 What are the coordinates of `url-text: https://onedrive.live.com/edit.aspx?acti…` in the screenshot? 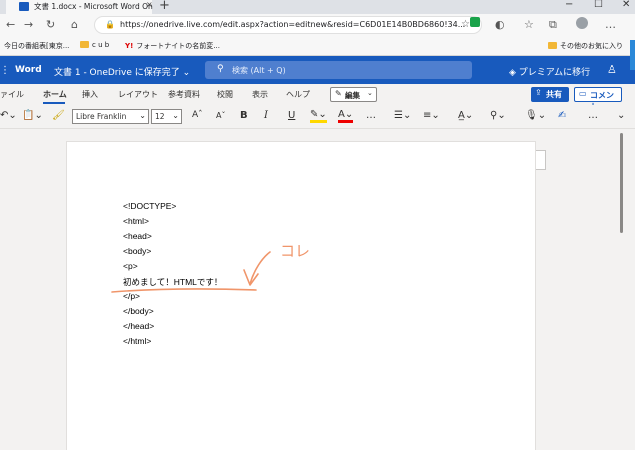 It's located at (293, 24).